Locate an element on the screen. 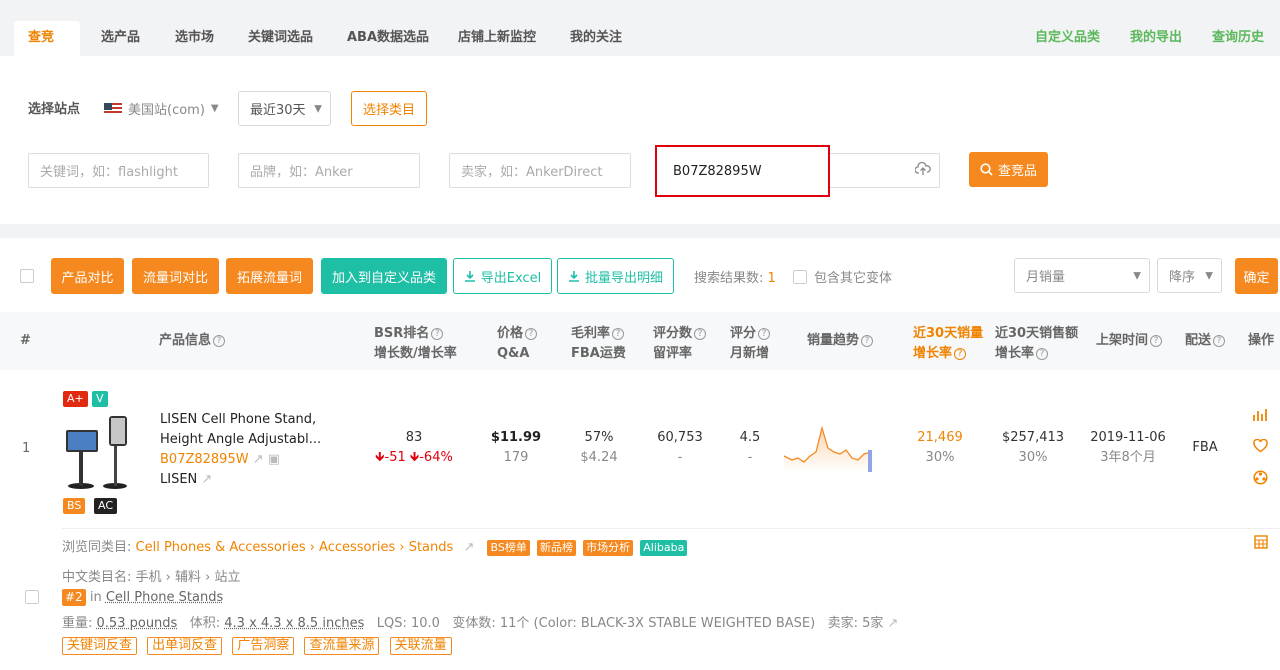 This screenshot has height=670, width=1280. confirm-button: 确定 is located at coordinates (1256, 276).